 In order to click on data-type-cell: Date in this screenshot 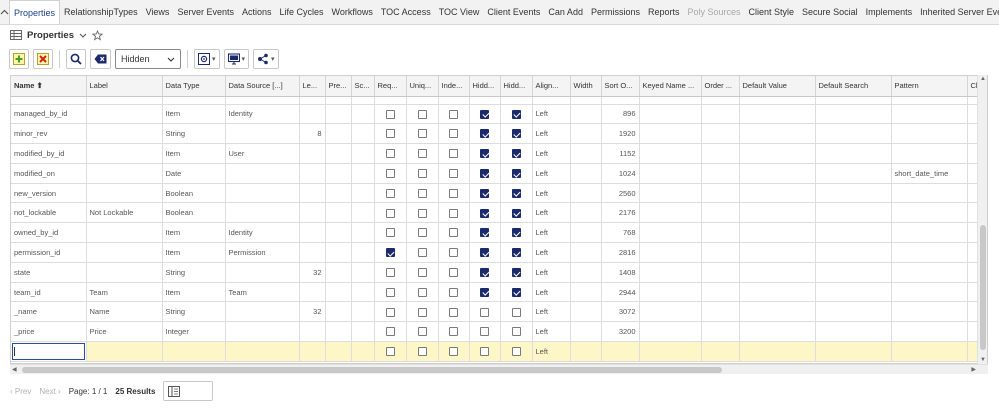, I will do `click(194, 173)`.